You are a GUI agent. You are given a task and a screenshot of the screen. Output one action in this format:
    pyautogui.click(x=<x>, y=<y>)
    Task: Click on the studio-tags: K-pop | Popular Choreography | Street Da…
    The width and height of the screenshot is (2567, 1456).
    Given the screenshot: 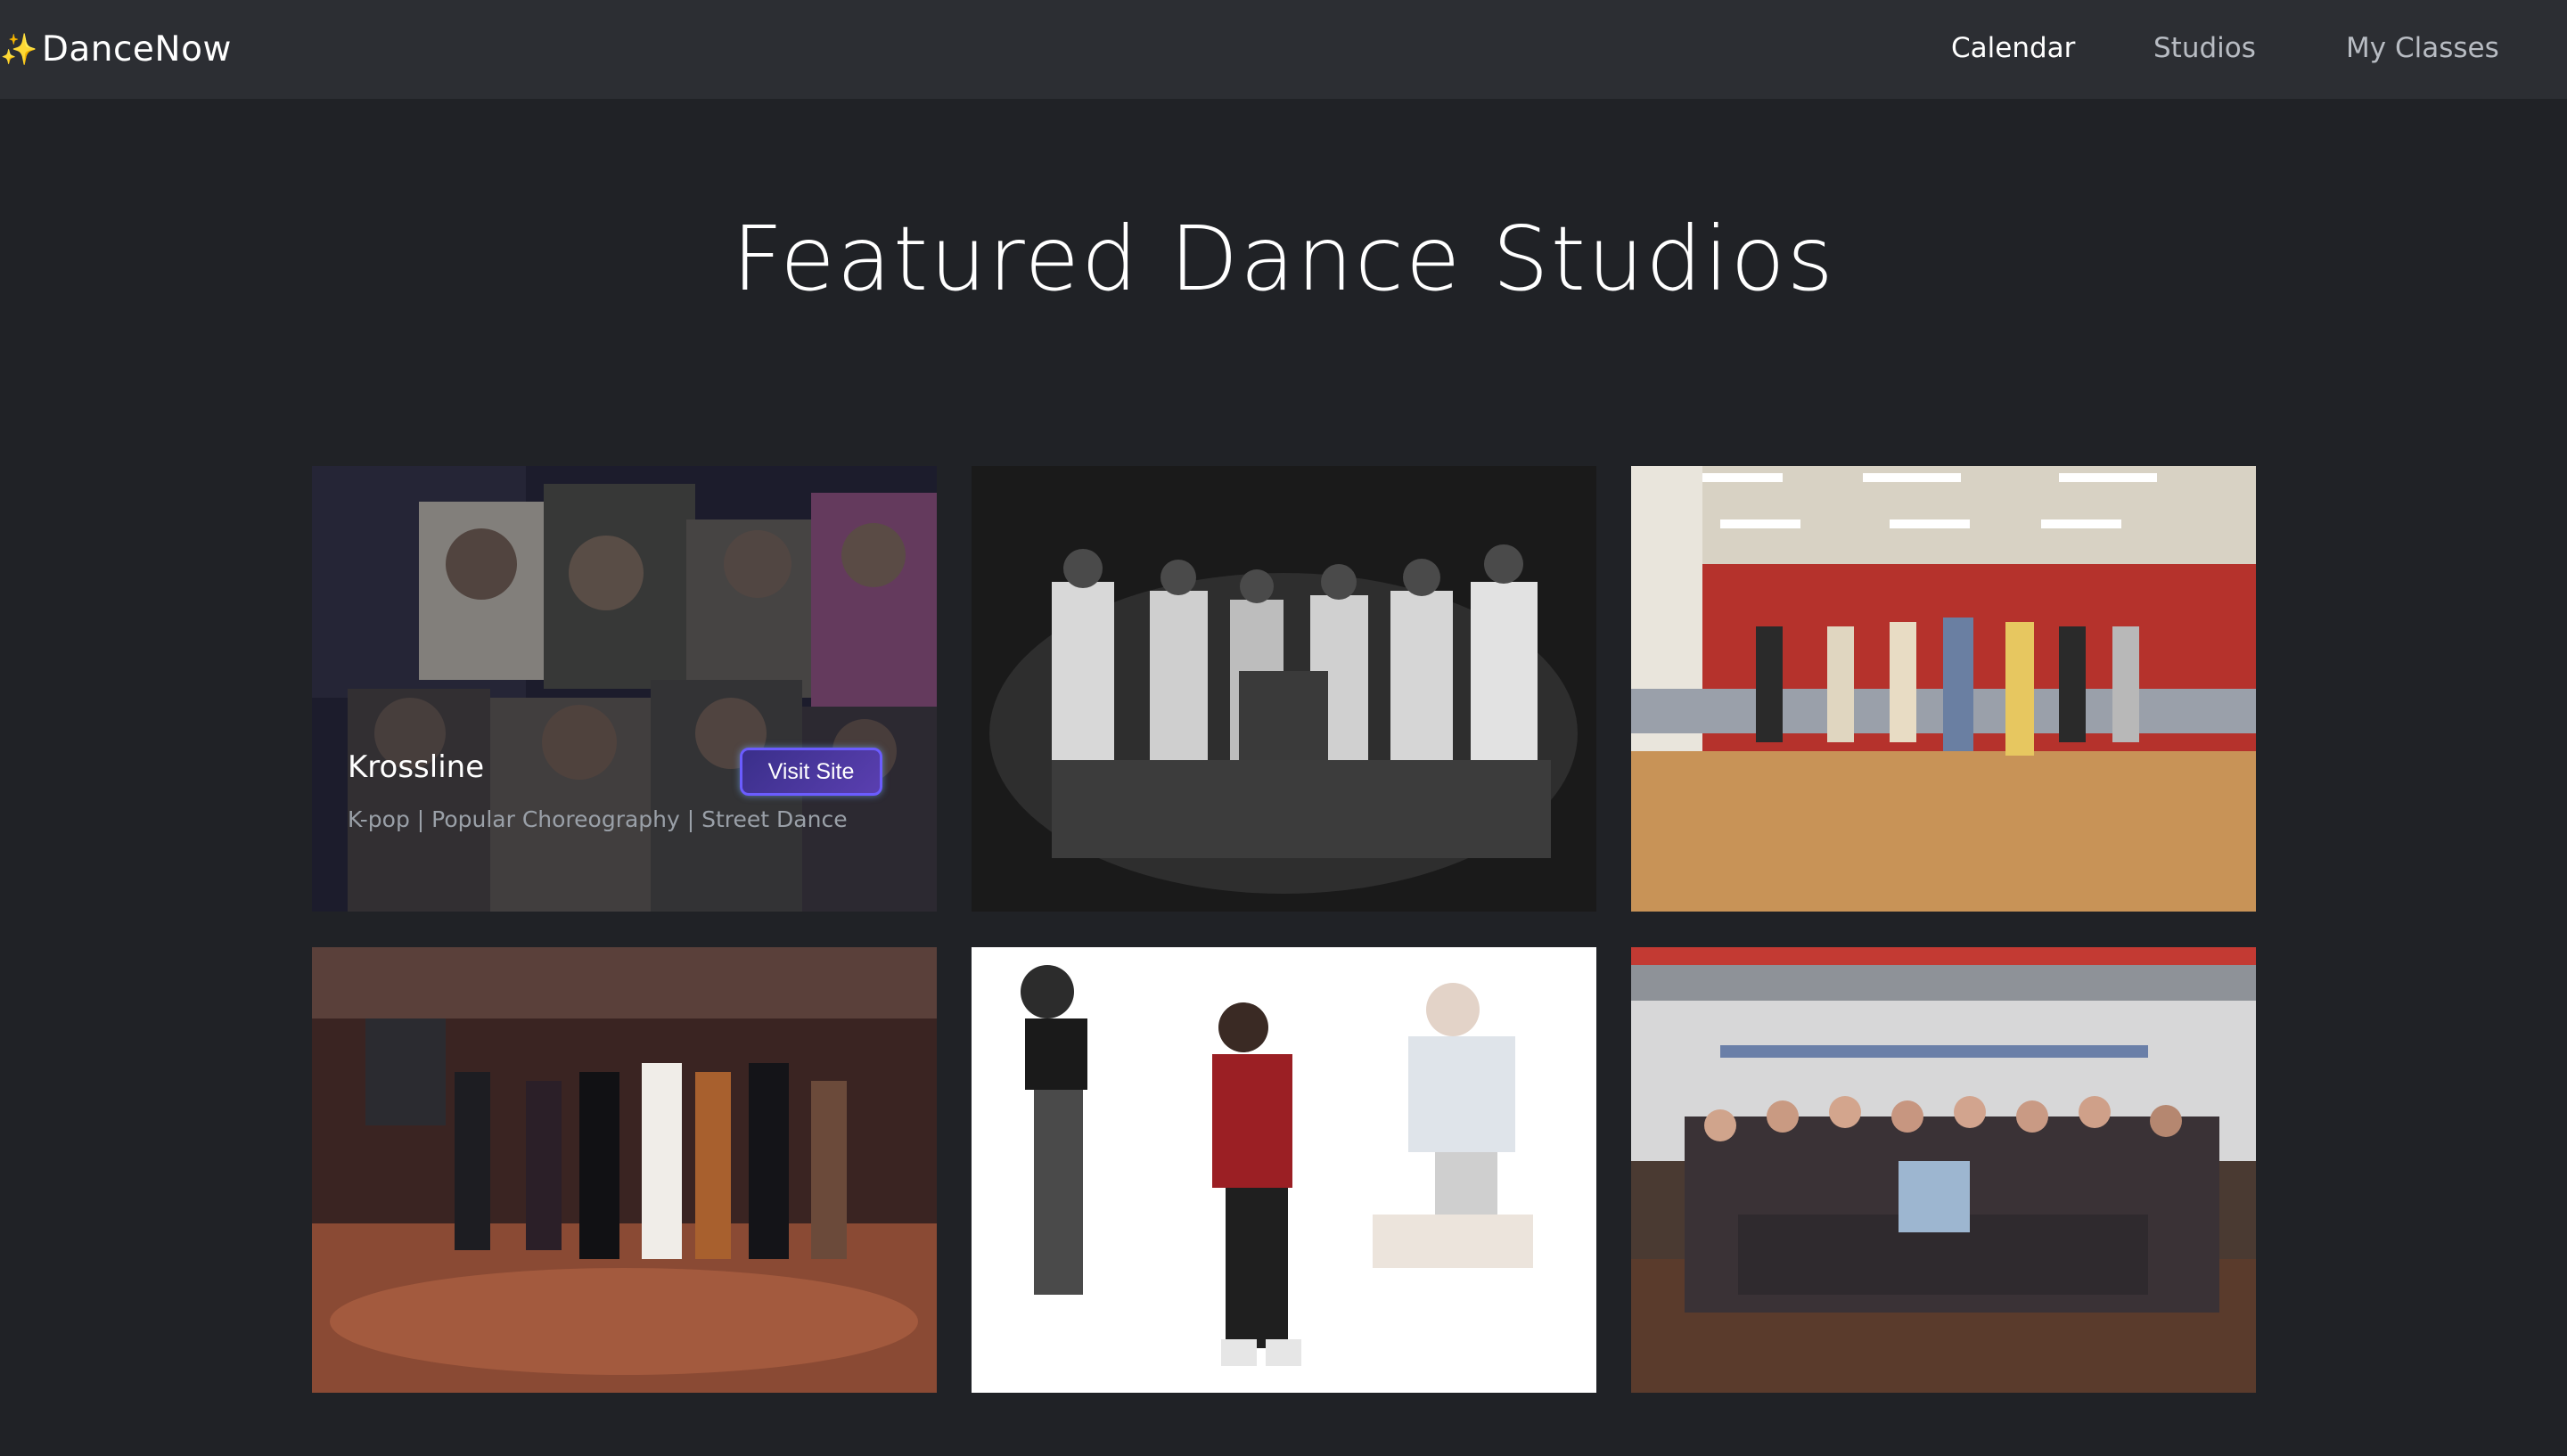 What is the action you would take?
    pyautogui.click(x=598, y=819)
    